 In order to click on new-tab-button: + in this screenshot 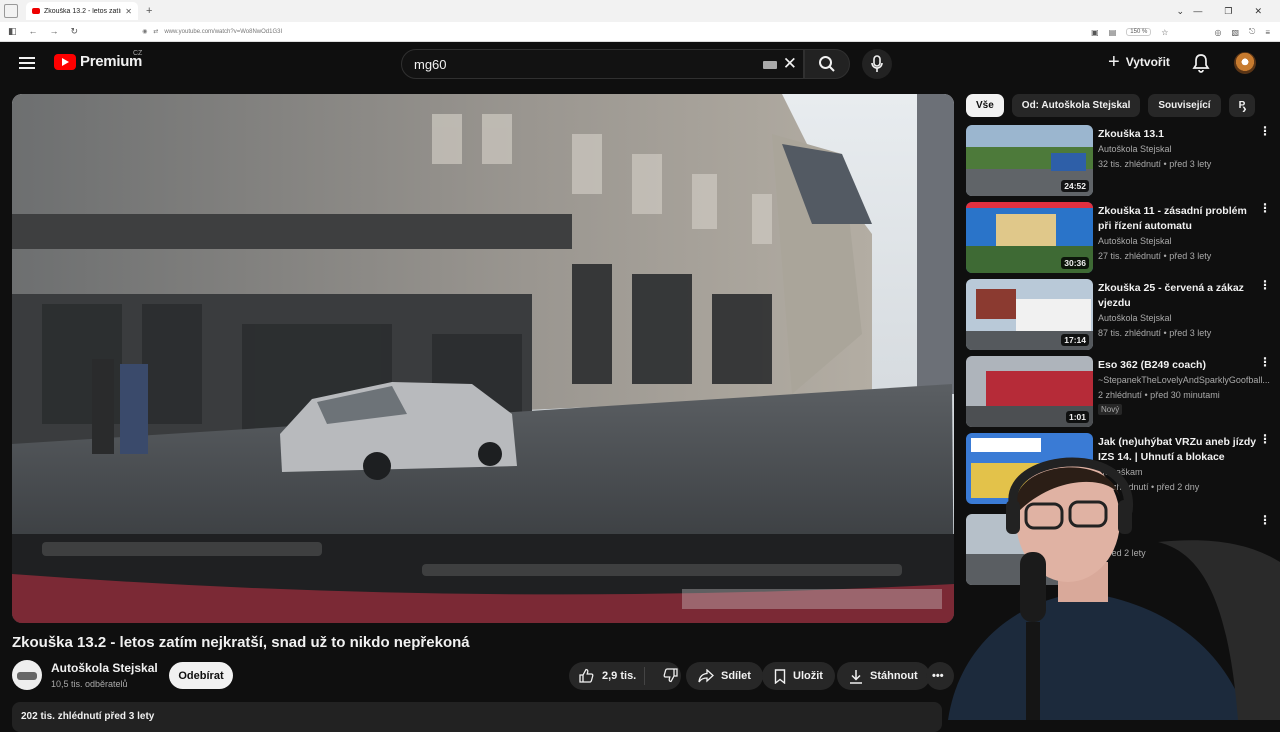, I will do `click(149, 11)`.